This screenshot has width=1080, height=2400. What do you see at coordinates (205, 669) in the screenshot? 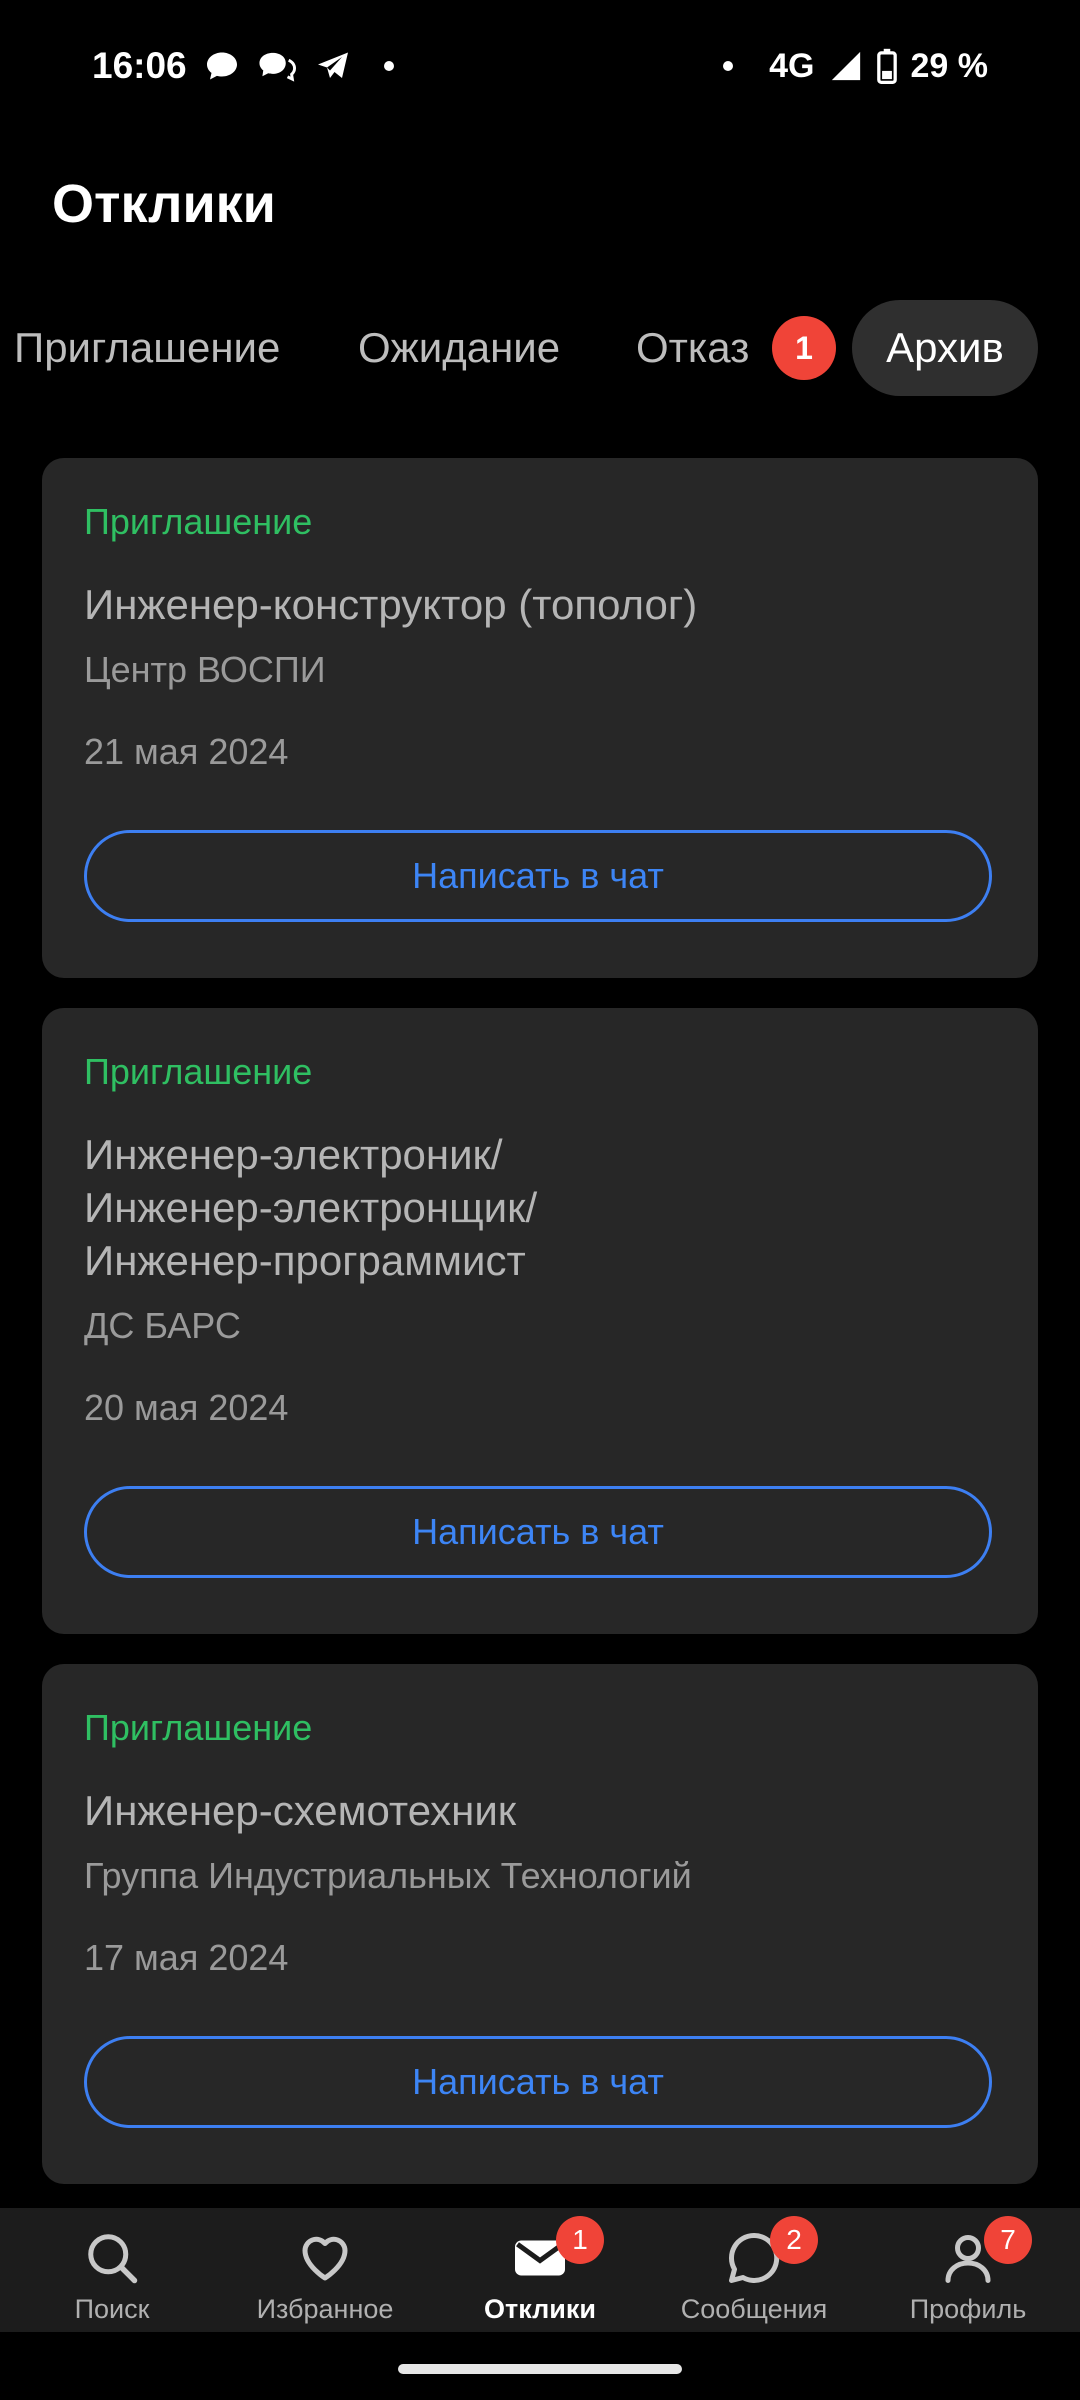
I see `card-company: Центр ВОСПИ` at bounding box center [205, 669].